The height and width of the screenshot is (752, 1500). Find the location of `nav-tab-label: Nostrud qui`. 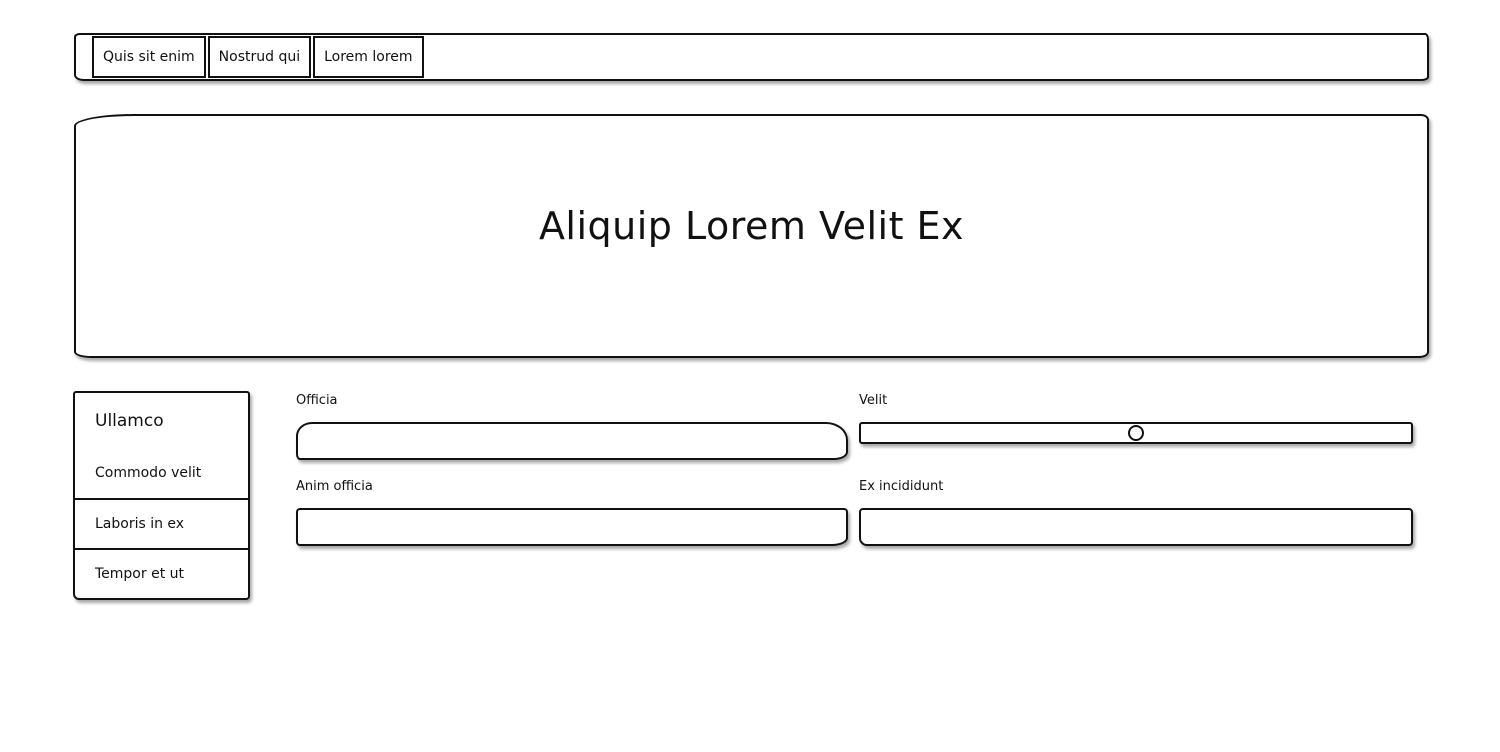

nav-tab-label: Nostrud qui is located at coordinates (259, 57).